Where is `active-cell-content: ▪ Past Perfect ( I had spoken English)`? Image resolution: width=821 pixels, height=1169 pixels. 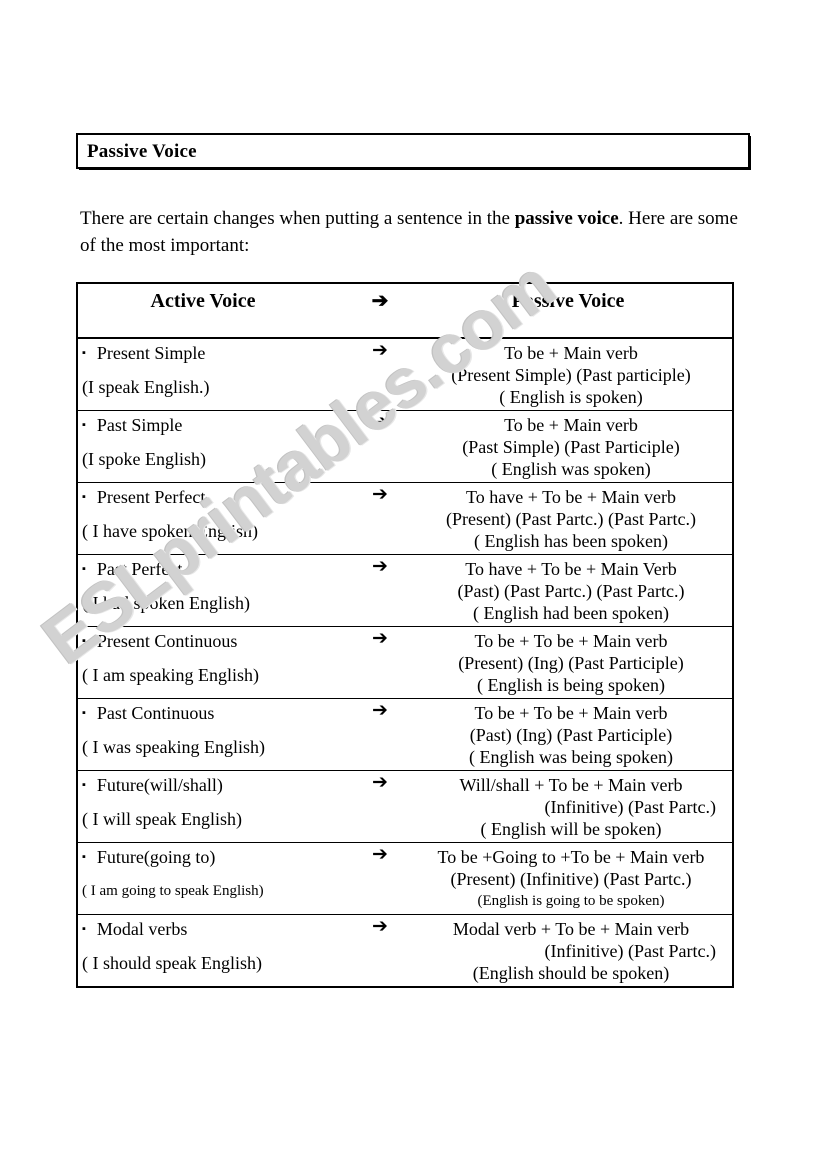 active-cell-content: ▪ Past Perfect ( I had spoken English) is located at coordinates (214, 585).